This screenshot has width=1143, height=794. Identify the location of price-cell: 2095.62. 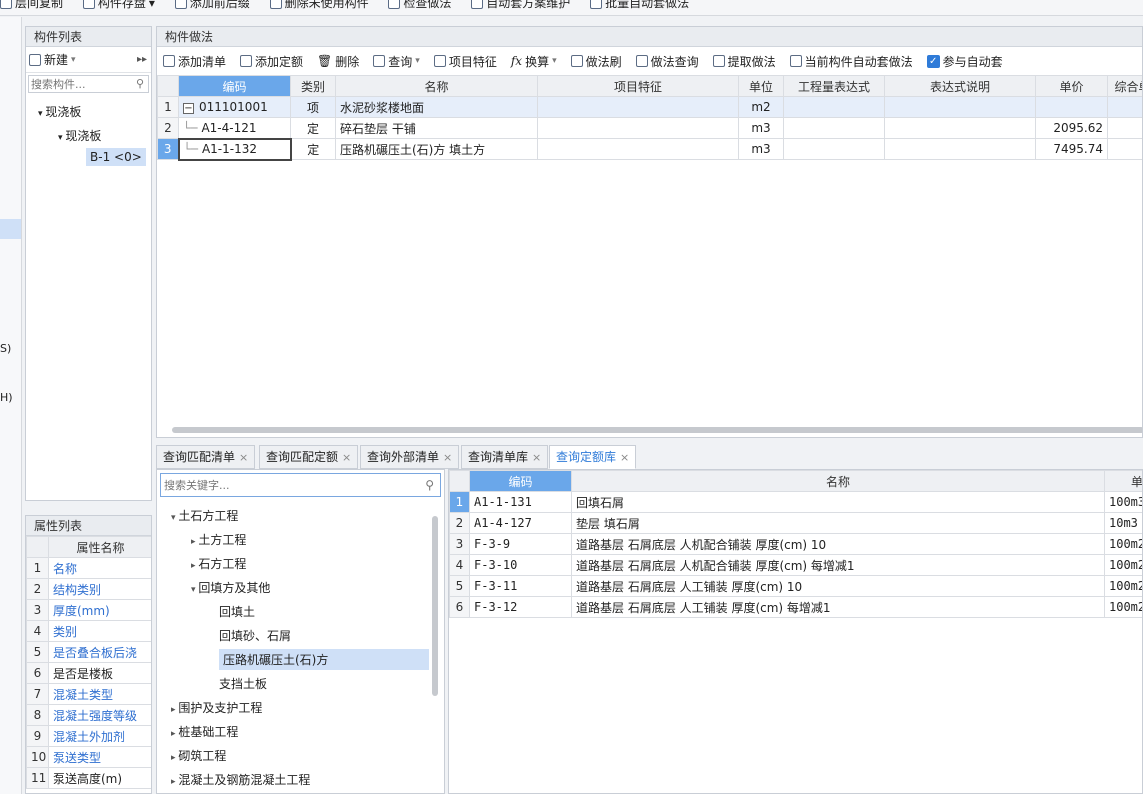
(1071, 128).